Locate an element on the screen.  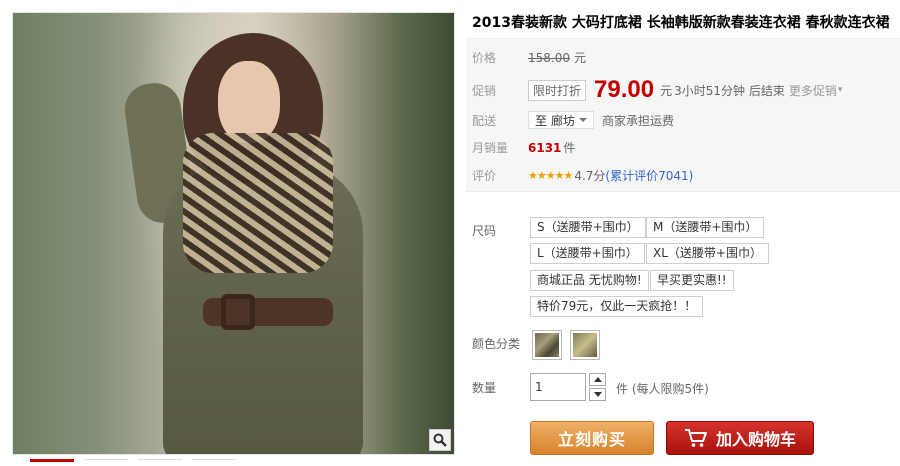
size-option-s: S（送腰带+围巾） is located at coordinates (588, 227).